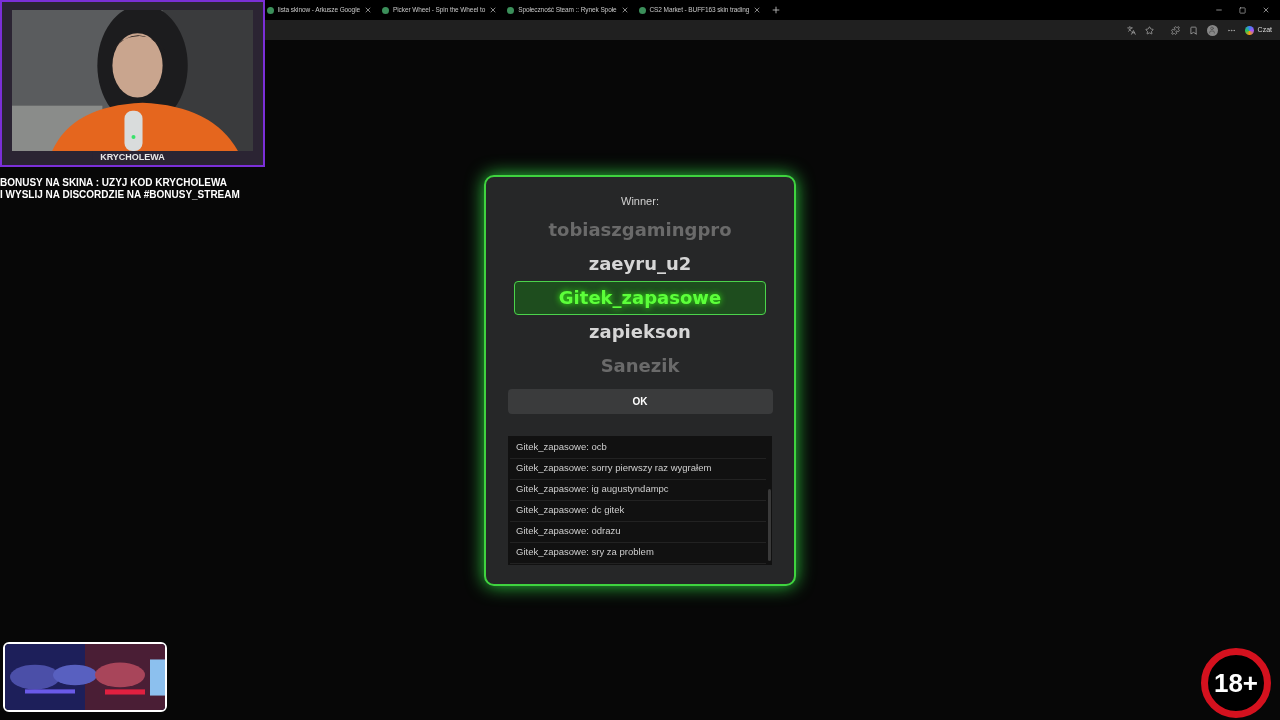 The height and width of the screenshot is (720, 1280). I want to click on translate-icon, so click(1131, 30).